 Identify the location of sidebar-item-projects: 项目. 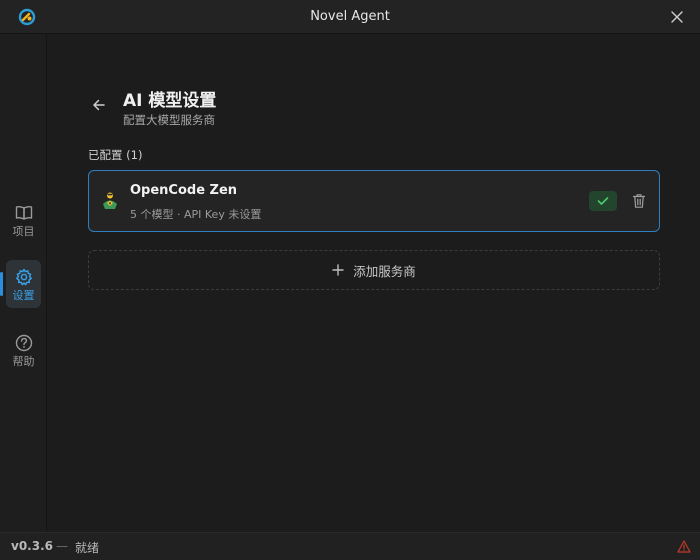
(23, 220).